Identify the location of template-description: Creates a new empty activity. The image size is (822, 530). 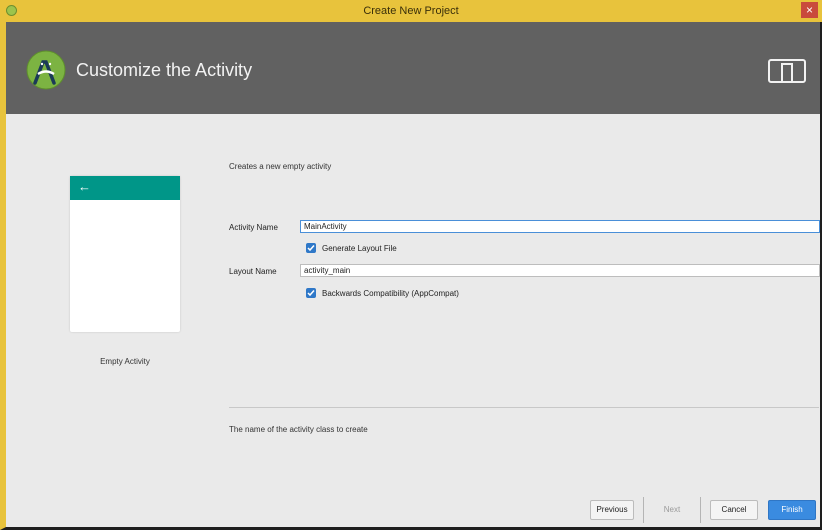
(280, 166).